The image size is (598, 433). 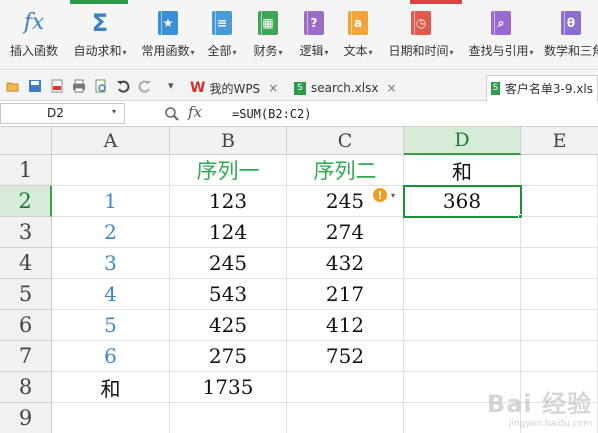 I want to click on insert-function-button: fx 插入函数, so click(x=34, y=34).